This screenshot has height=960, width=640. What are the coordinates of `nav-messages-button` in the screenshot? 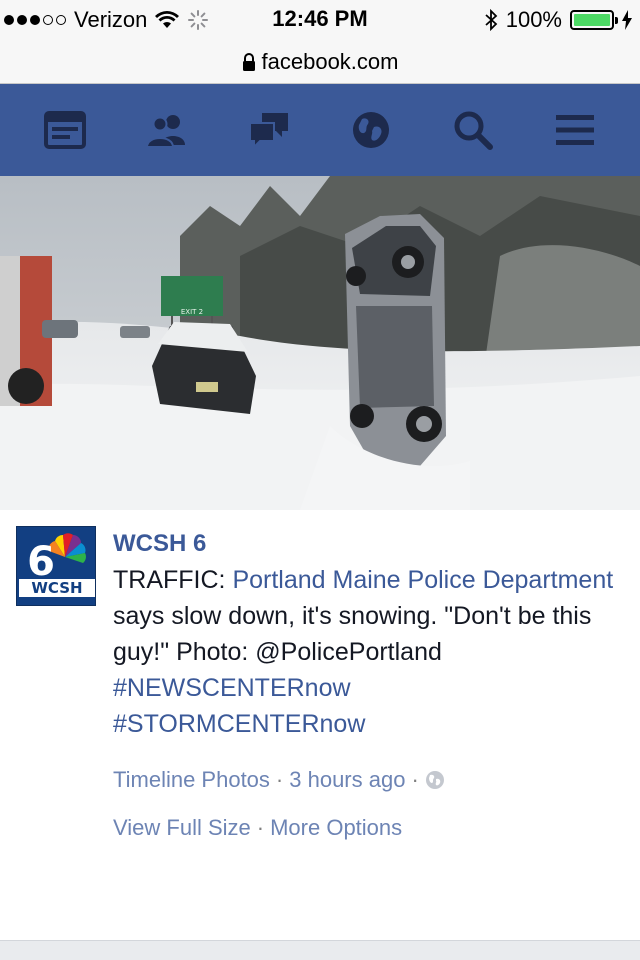 It's located at (269, 130).